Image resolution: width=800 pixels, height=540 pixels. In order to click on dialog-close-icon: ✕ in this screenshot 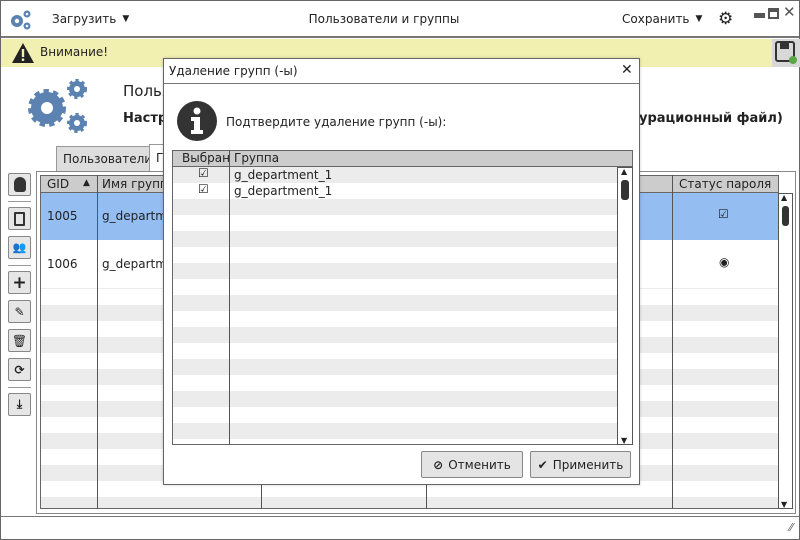, I will do `click(627, 70)`.